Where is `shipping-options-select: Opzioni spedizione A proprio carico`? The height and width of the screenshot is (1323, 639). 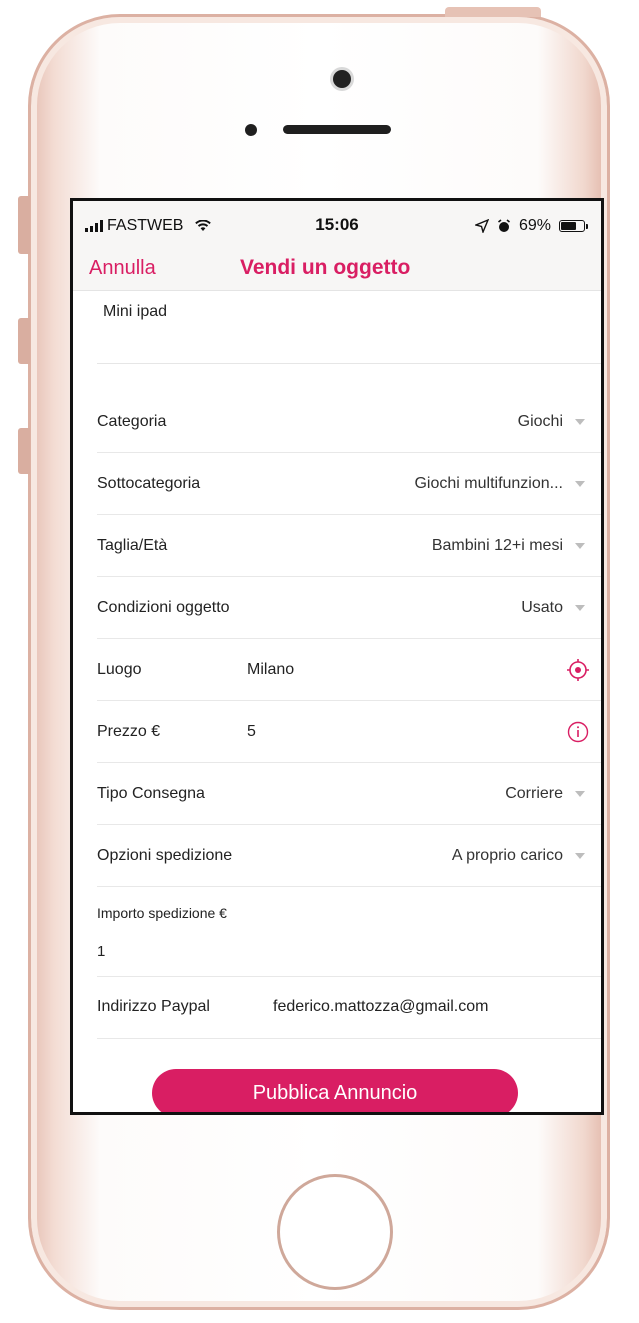 shipping-options-select: Opzioni spedizione A proprio carico is located at coordinates (349, 856).